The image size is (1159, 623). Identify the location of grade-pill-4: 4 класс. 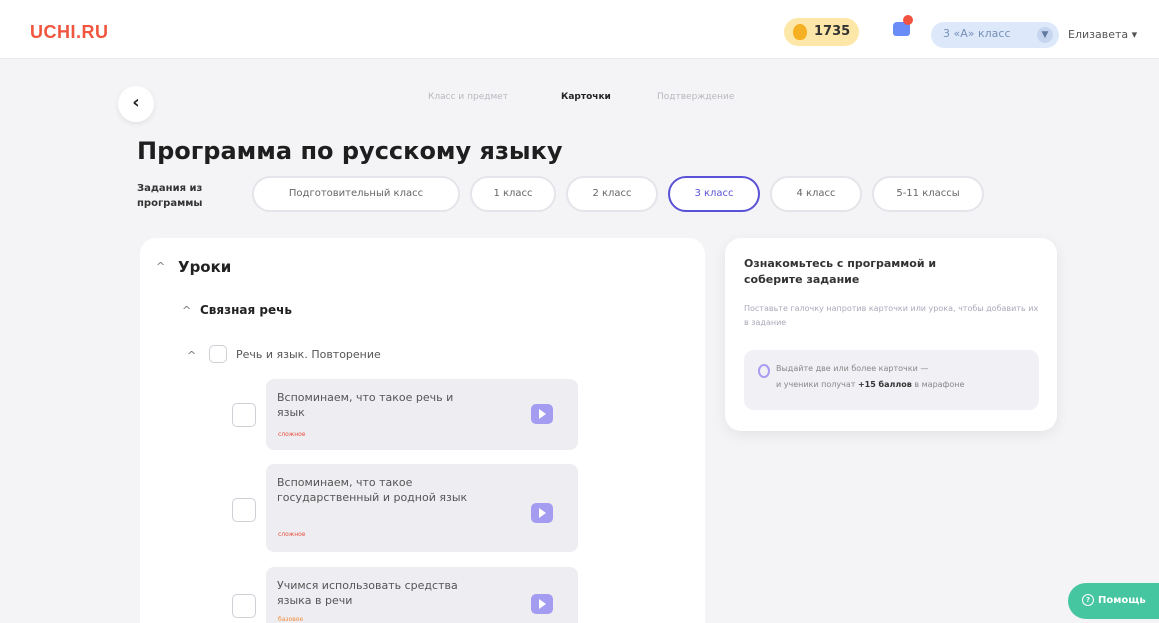
(816, 194).